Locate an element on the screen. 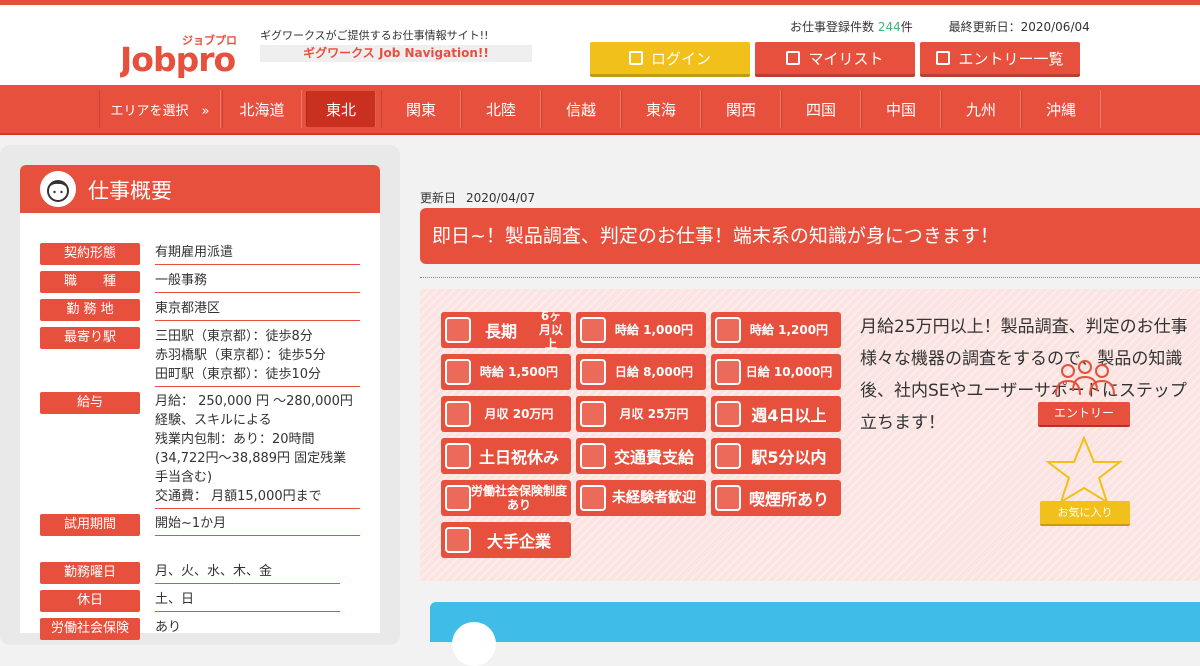 The height and width of the screenshot is (666, 1200). login-button: ログイン is located at coordinates (670, 59).